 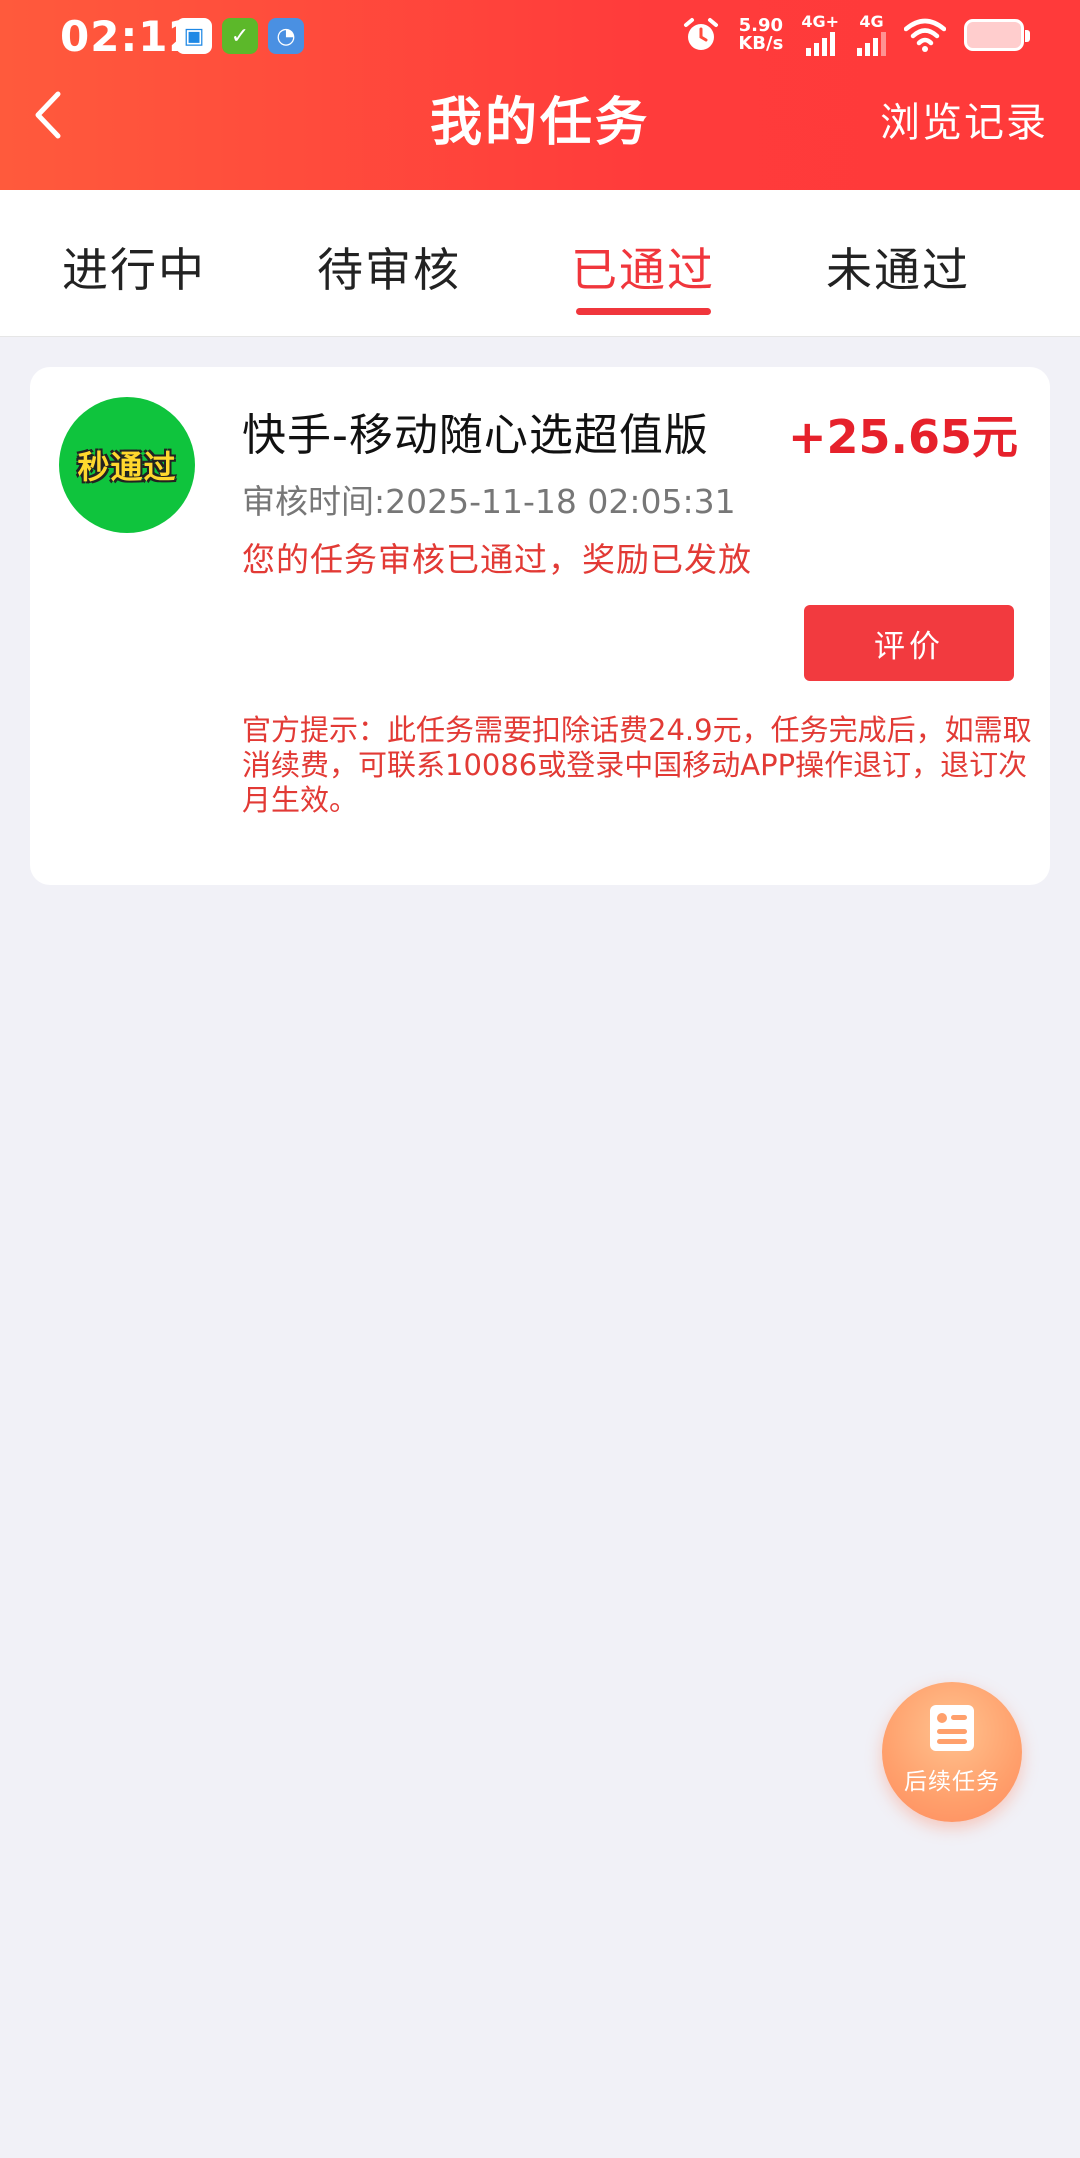 I want to click on task-tabs: 进行中 待审核 已通过 未通过, so click(x=540, y=263).